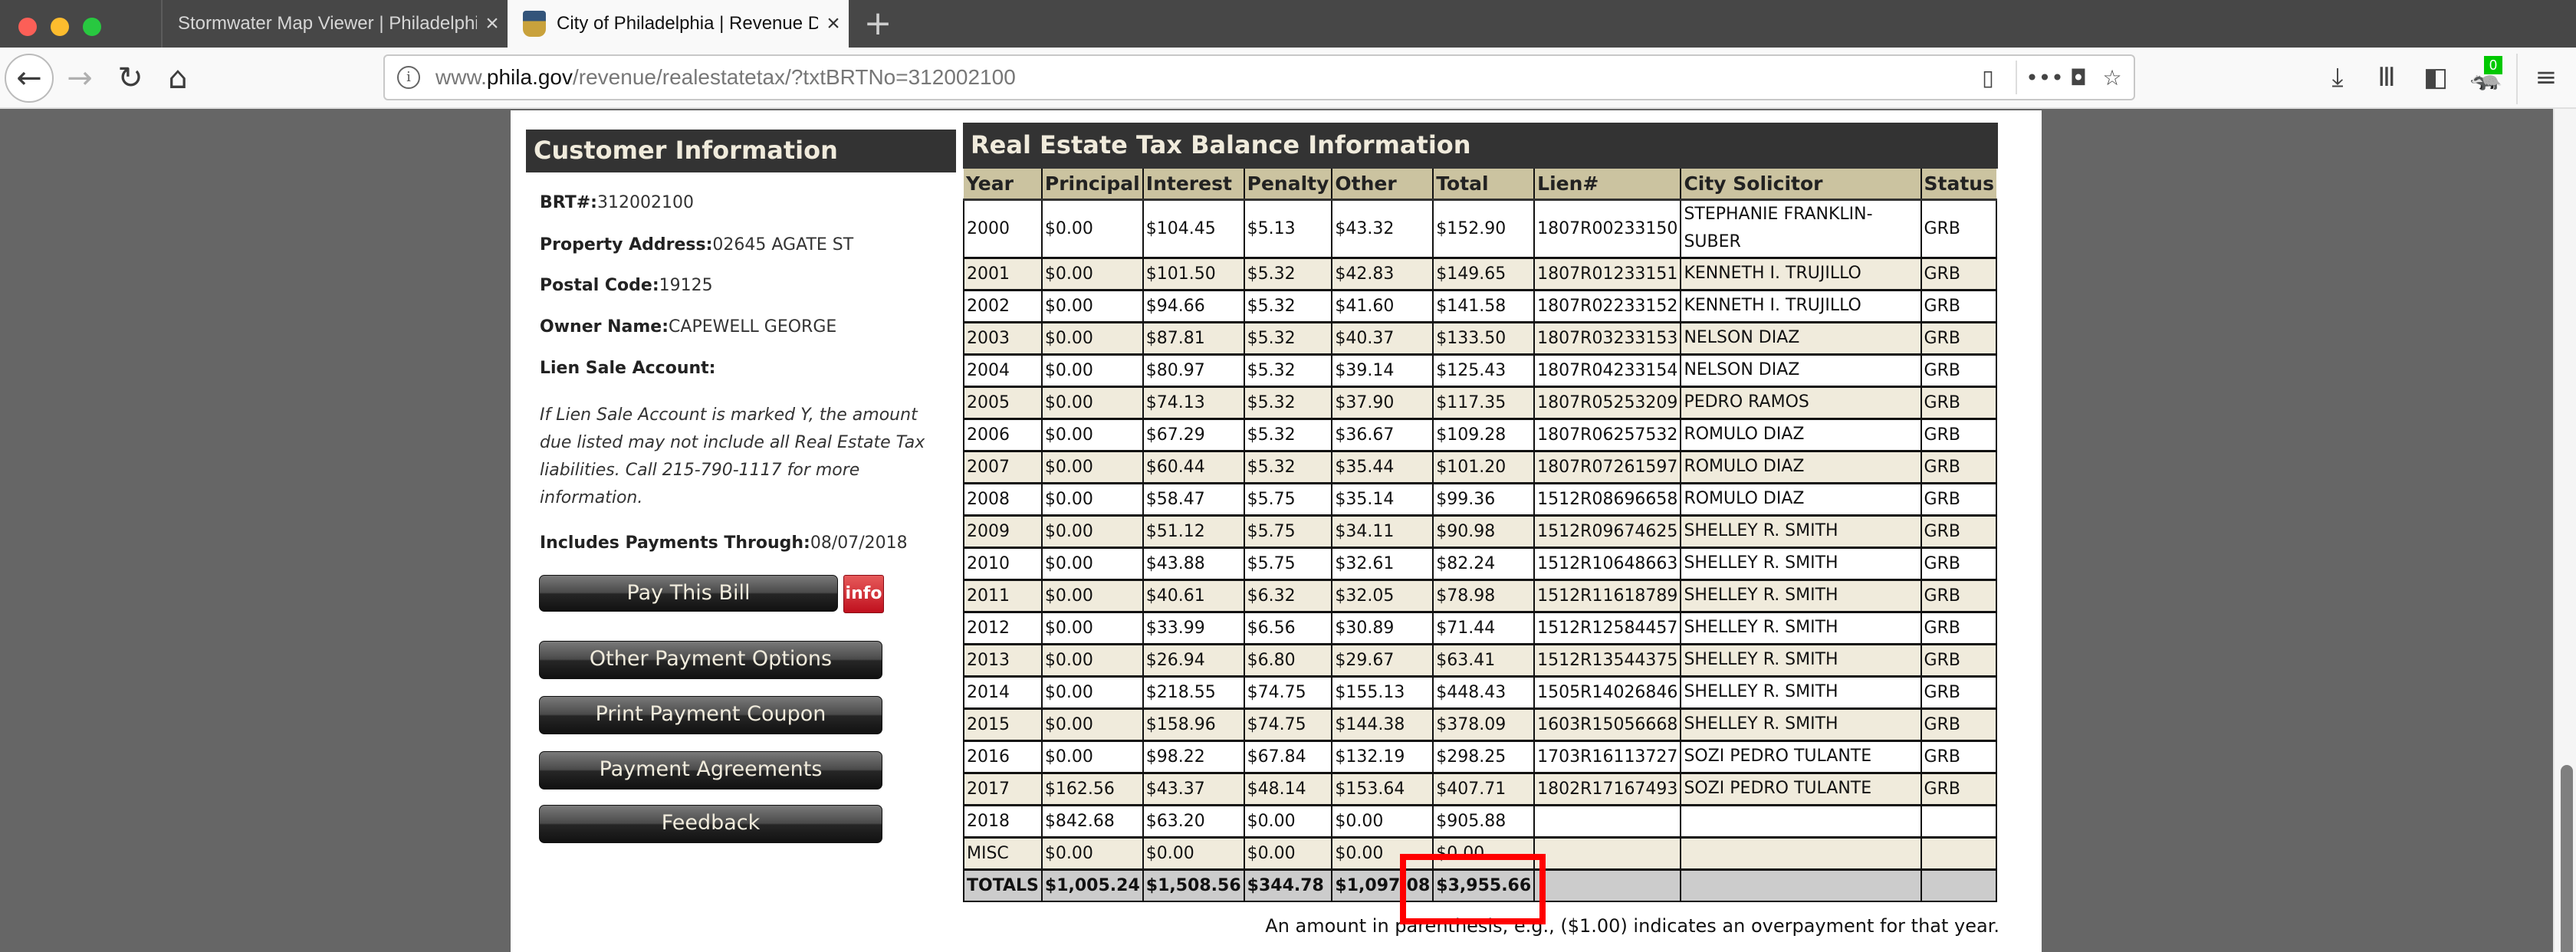  Describe the element at coordinates (1003, 273) in the screenshot. I see `table-cell: 2001` at that location.